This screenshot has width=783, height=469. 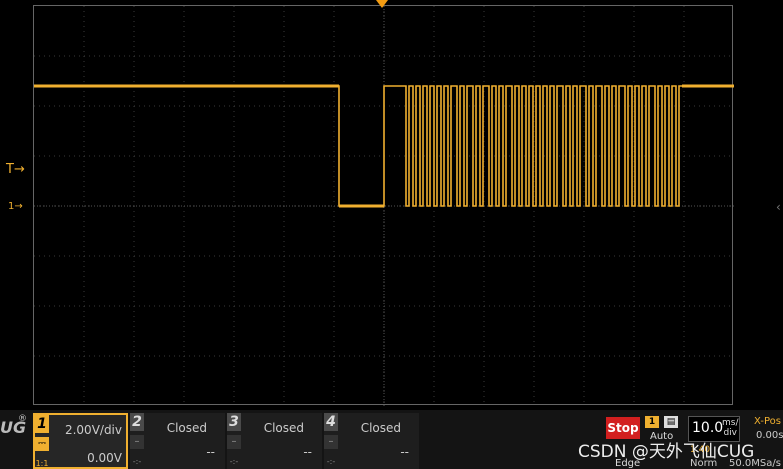 I want to click on channel-number: 4, so click(x=331, y=422).